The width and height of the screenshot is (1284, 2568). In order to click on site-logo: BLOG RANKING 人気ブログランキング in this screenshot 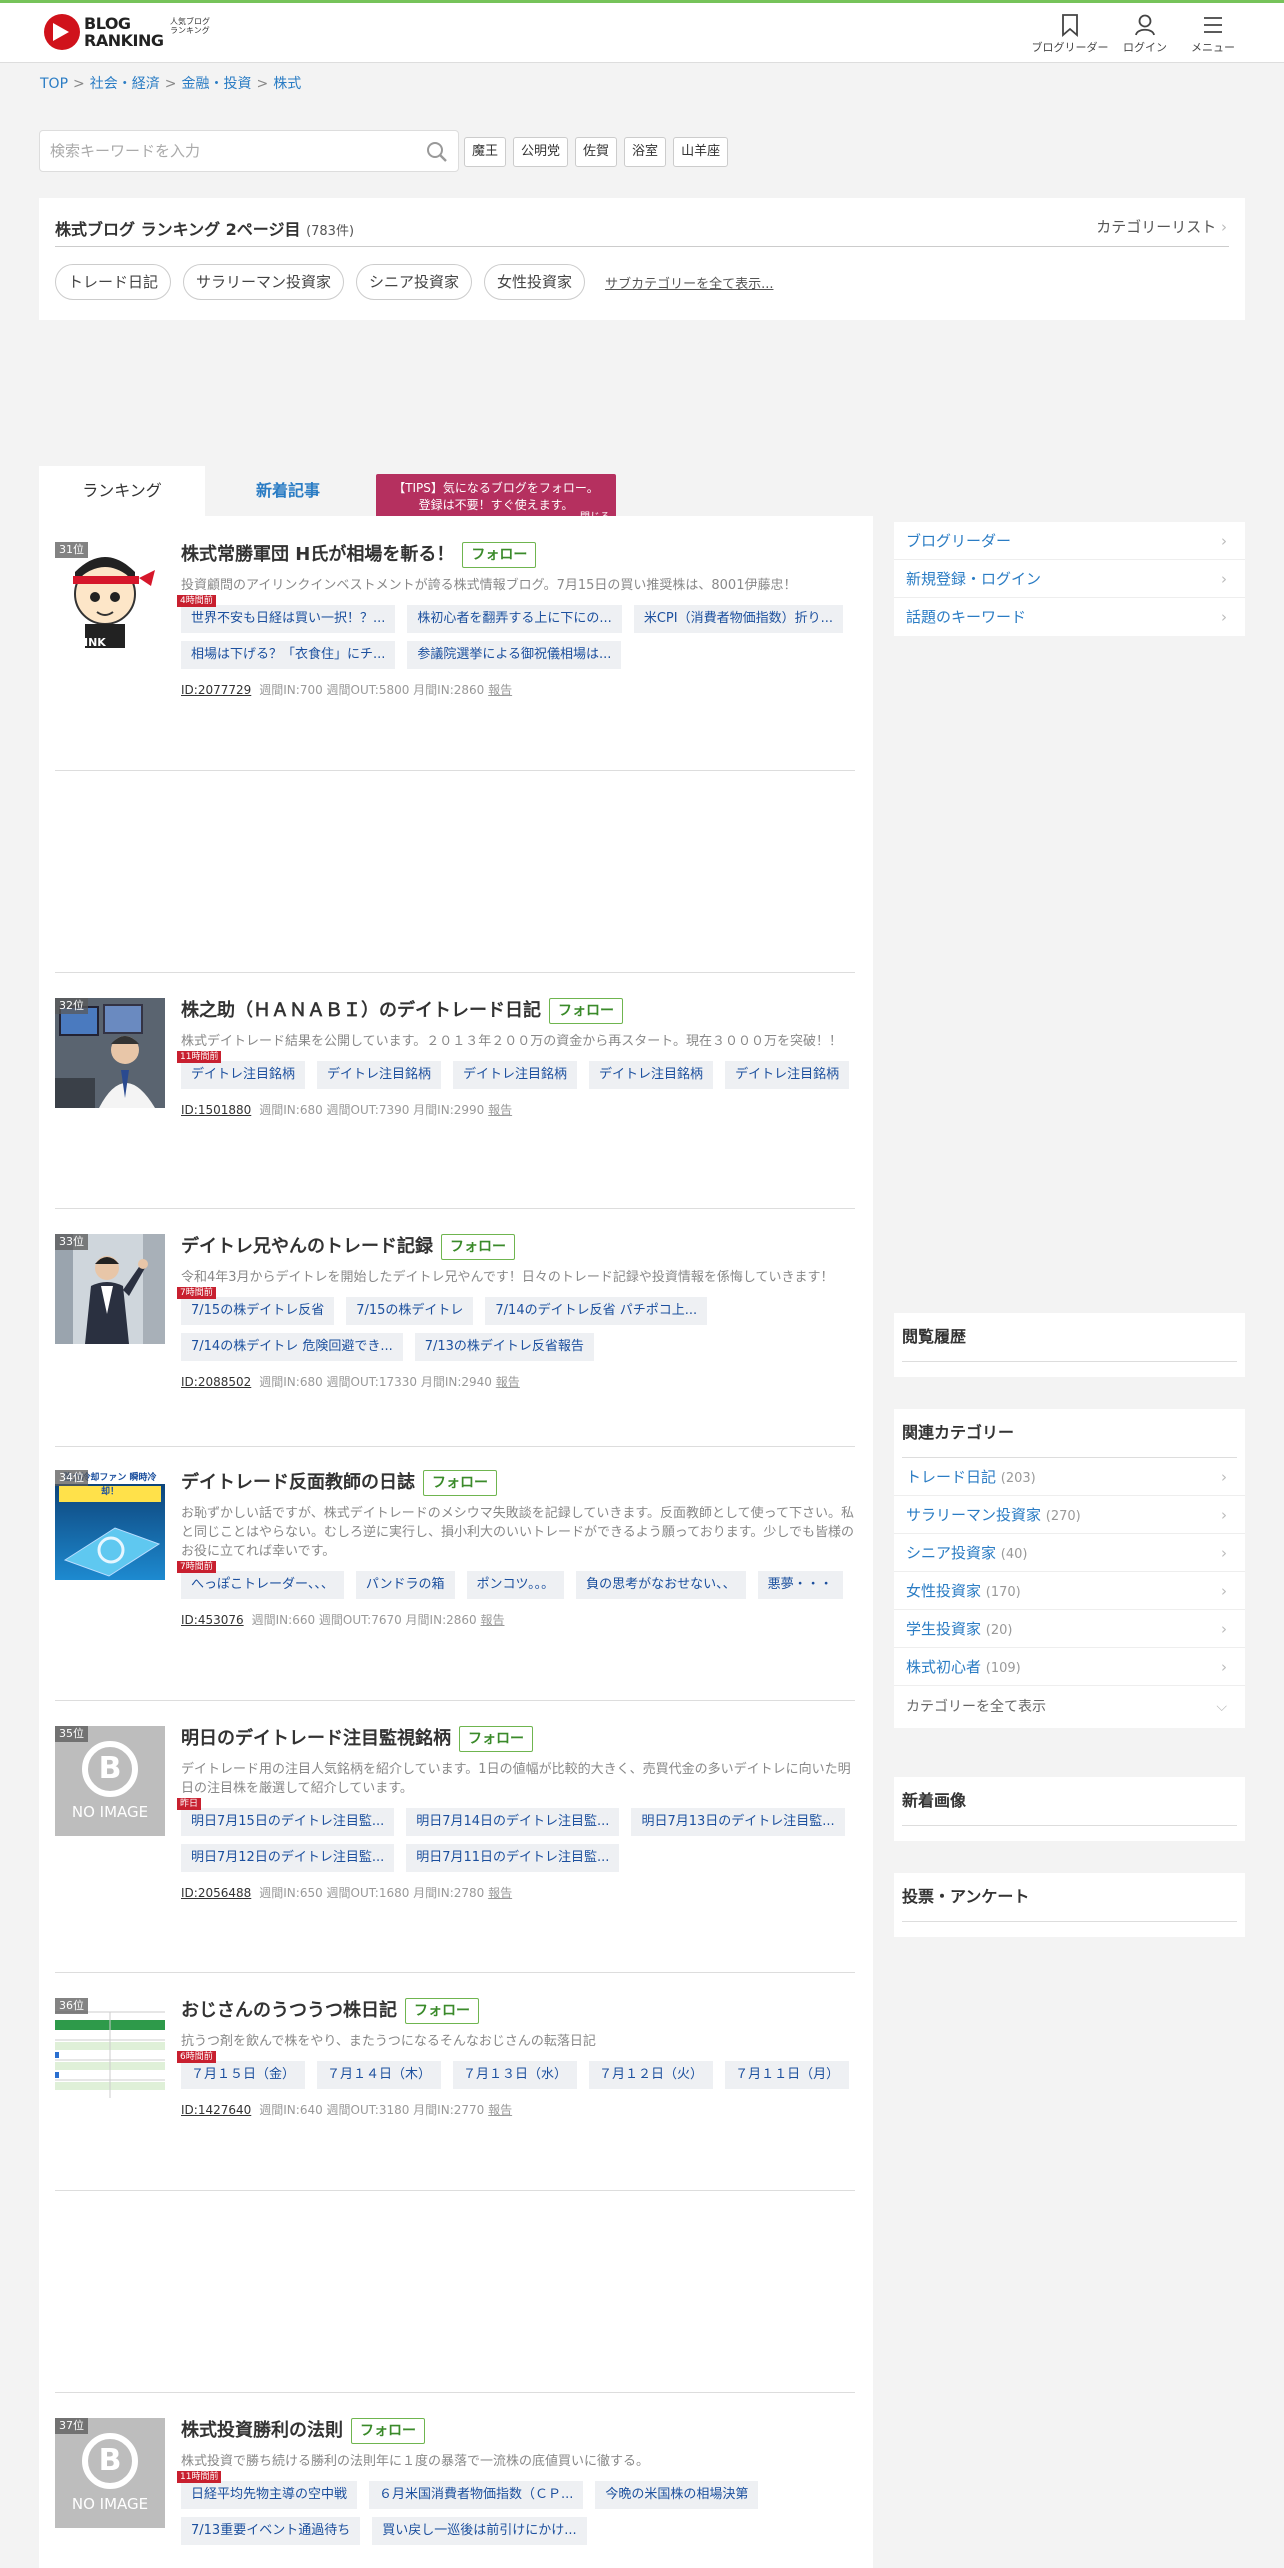, I will do `click(127, 32)`.